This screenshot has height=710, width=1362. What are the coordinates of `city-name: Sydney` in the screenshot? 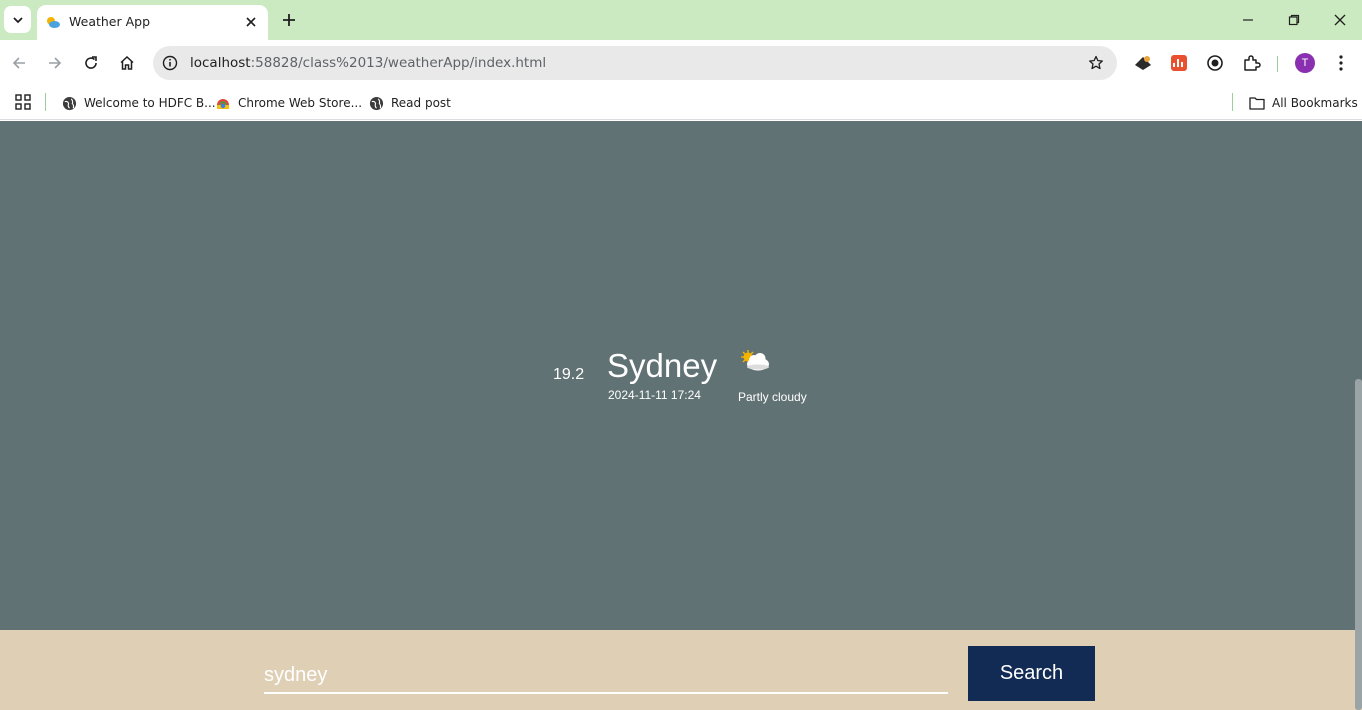 It's located at (662, 365).